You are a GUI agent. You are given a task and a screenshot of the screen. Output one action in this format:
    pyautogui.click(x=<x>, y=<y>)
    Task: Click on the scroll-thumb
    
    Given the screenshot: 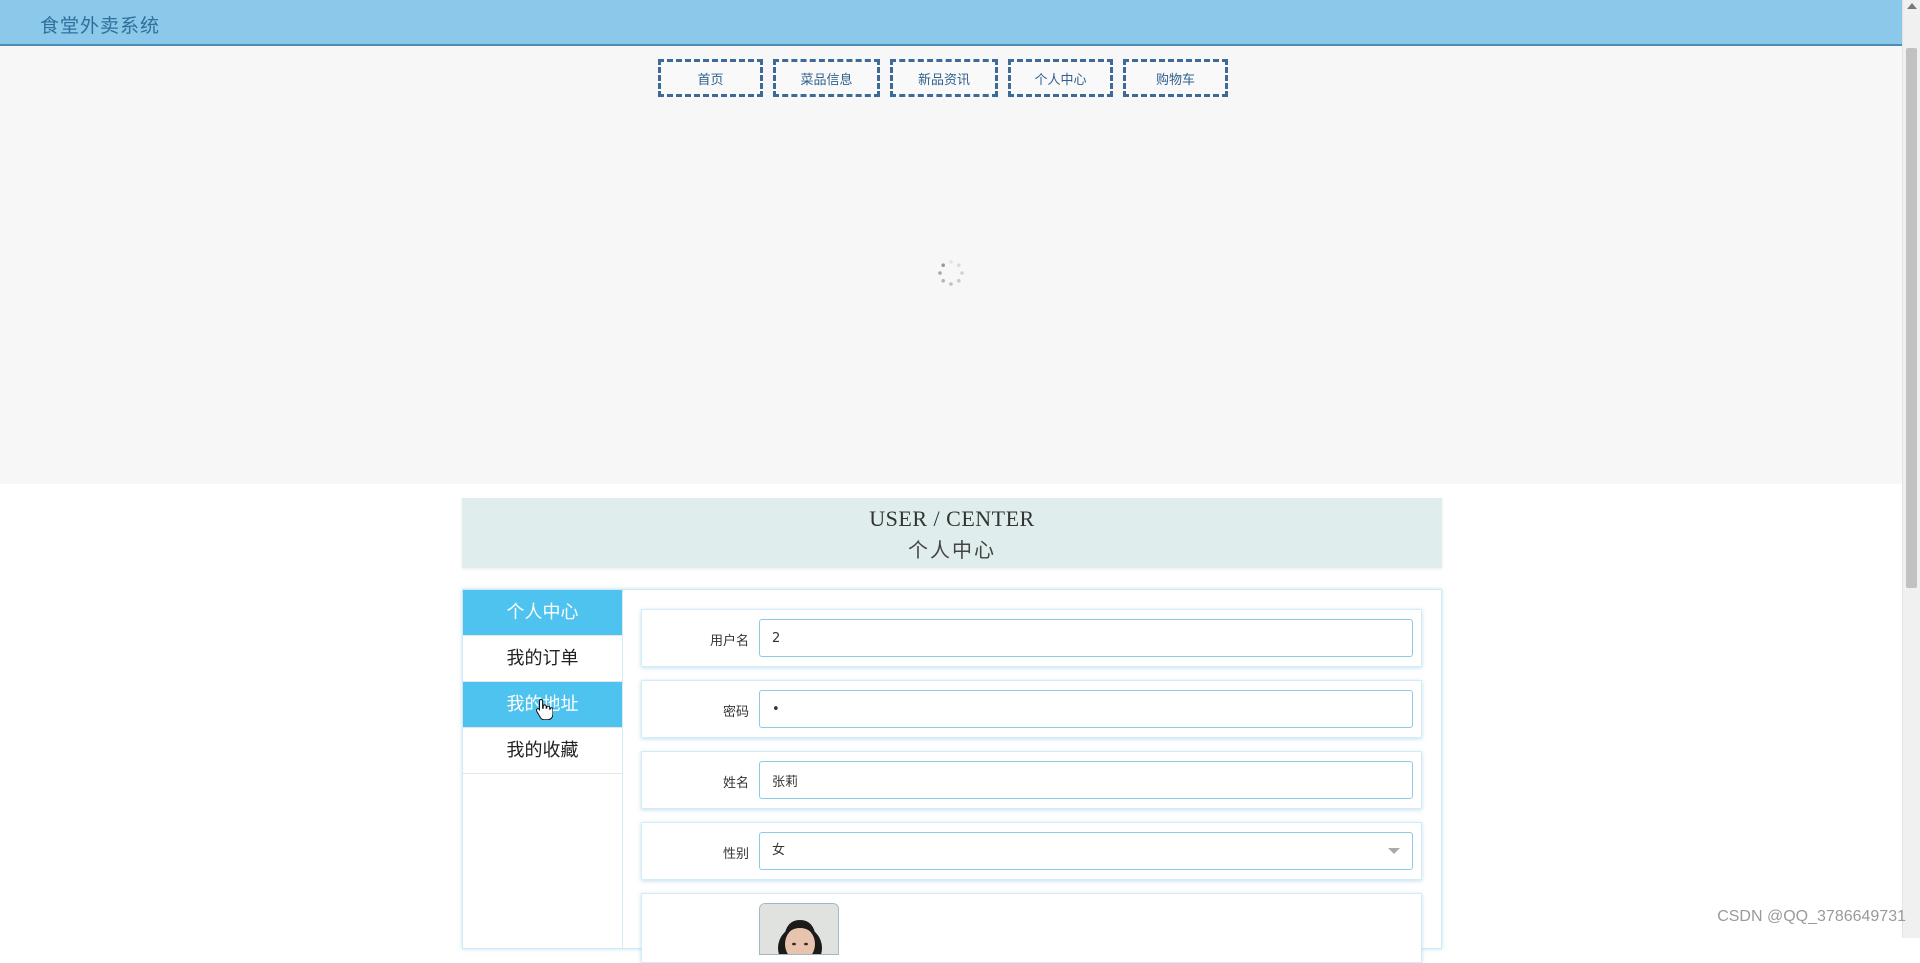 What is the action you would take?
    pyautogui.click(x=1911, y=318)
    